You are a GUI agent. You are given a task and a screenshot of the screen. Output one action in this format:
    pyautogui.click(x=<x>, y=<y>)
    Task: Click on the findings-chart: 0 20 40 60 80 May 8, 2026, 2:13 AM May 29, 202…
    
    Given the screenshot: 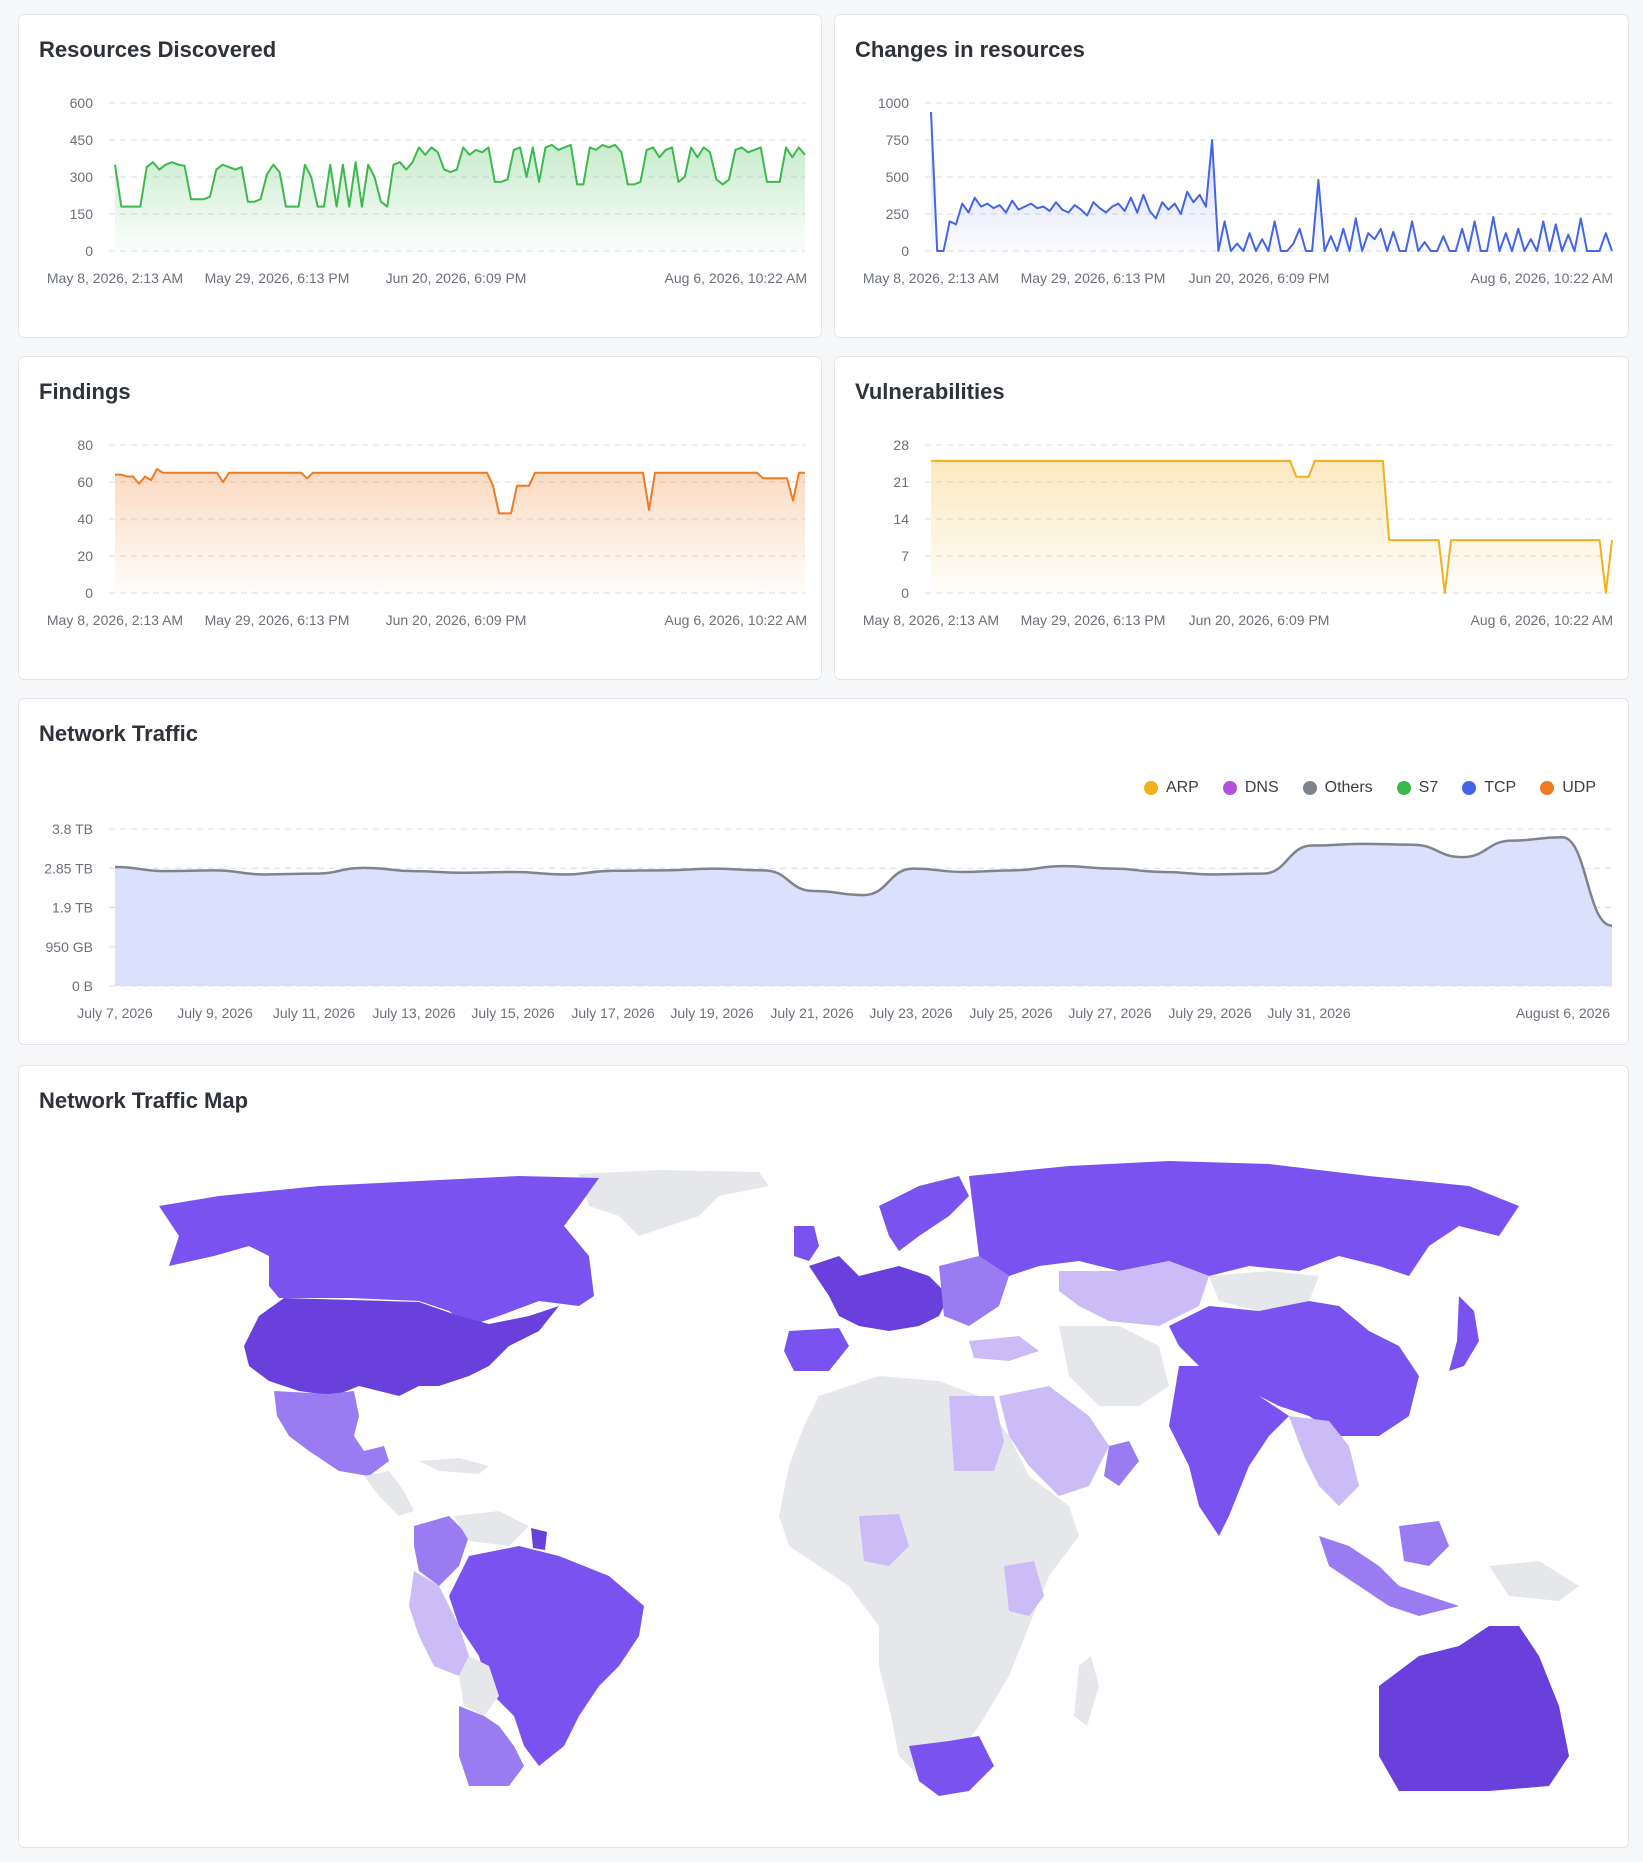 What is the action you would take?
    pyautogui.click(x=427, y=532)
    